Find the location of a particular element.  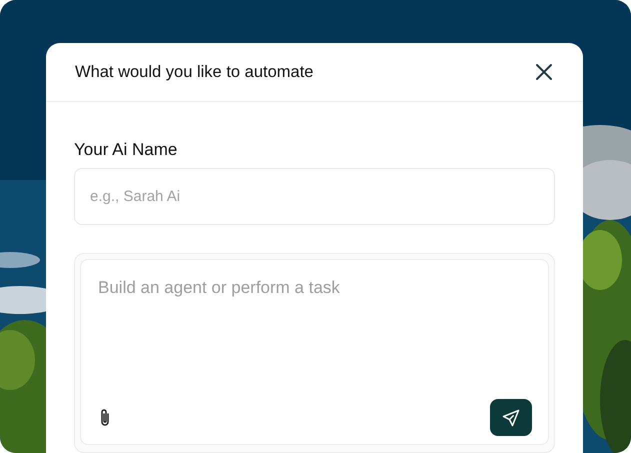

name-input-field: e.g., Sarah Ai is located at coordinates (314, 196).